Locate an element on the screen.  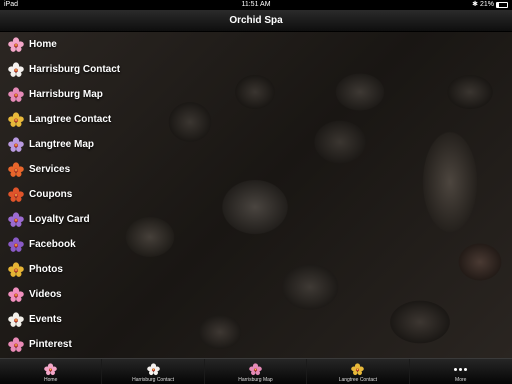
menu-item-label: Coupons is located at coordinates (51, 194).